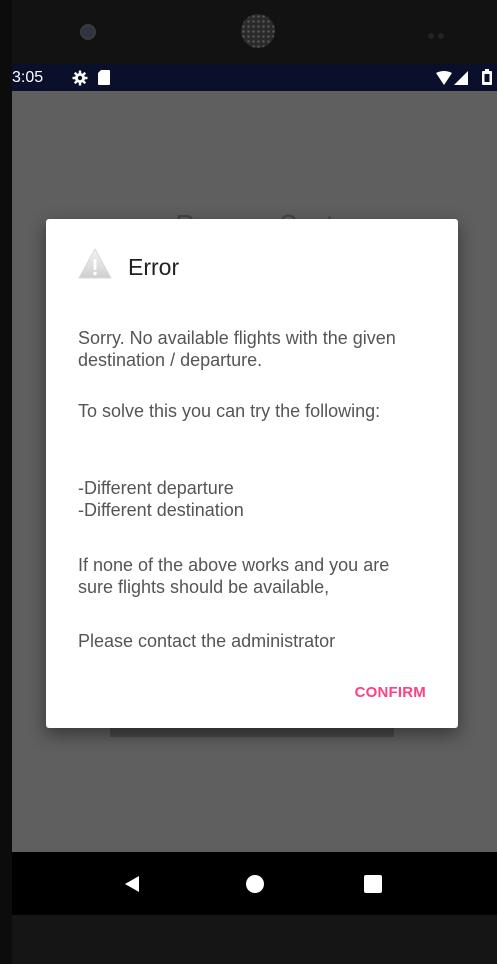  I want to click on sd-card-icon, so click(104, 77).